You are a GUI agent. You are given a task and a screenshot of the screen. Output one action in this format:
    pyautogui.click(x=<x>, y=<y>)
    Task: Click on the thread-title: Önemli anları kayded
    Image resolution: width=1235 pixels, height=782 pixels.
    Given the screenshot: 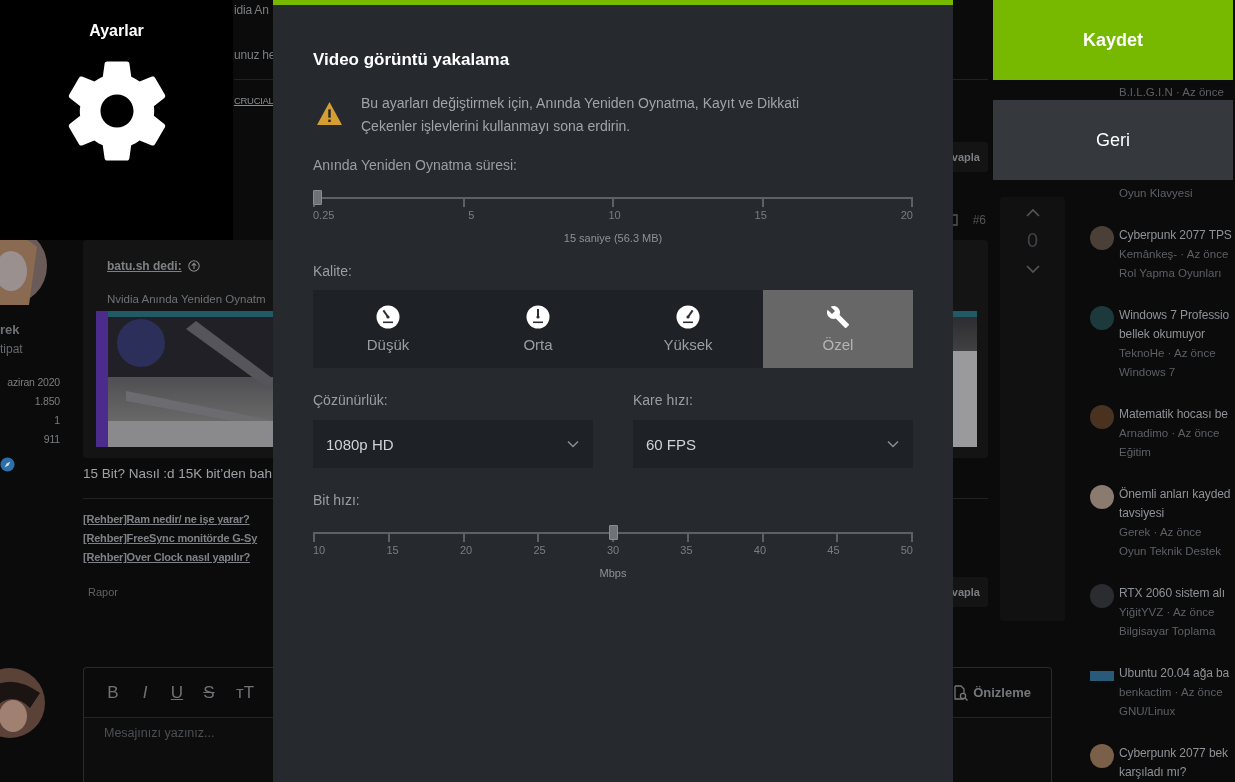 What is the action you would take?
    pyautogui.click(x=1175, y=494)
    